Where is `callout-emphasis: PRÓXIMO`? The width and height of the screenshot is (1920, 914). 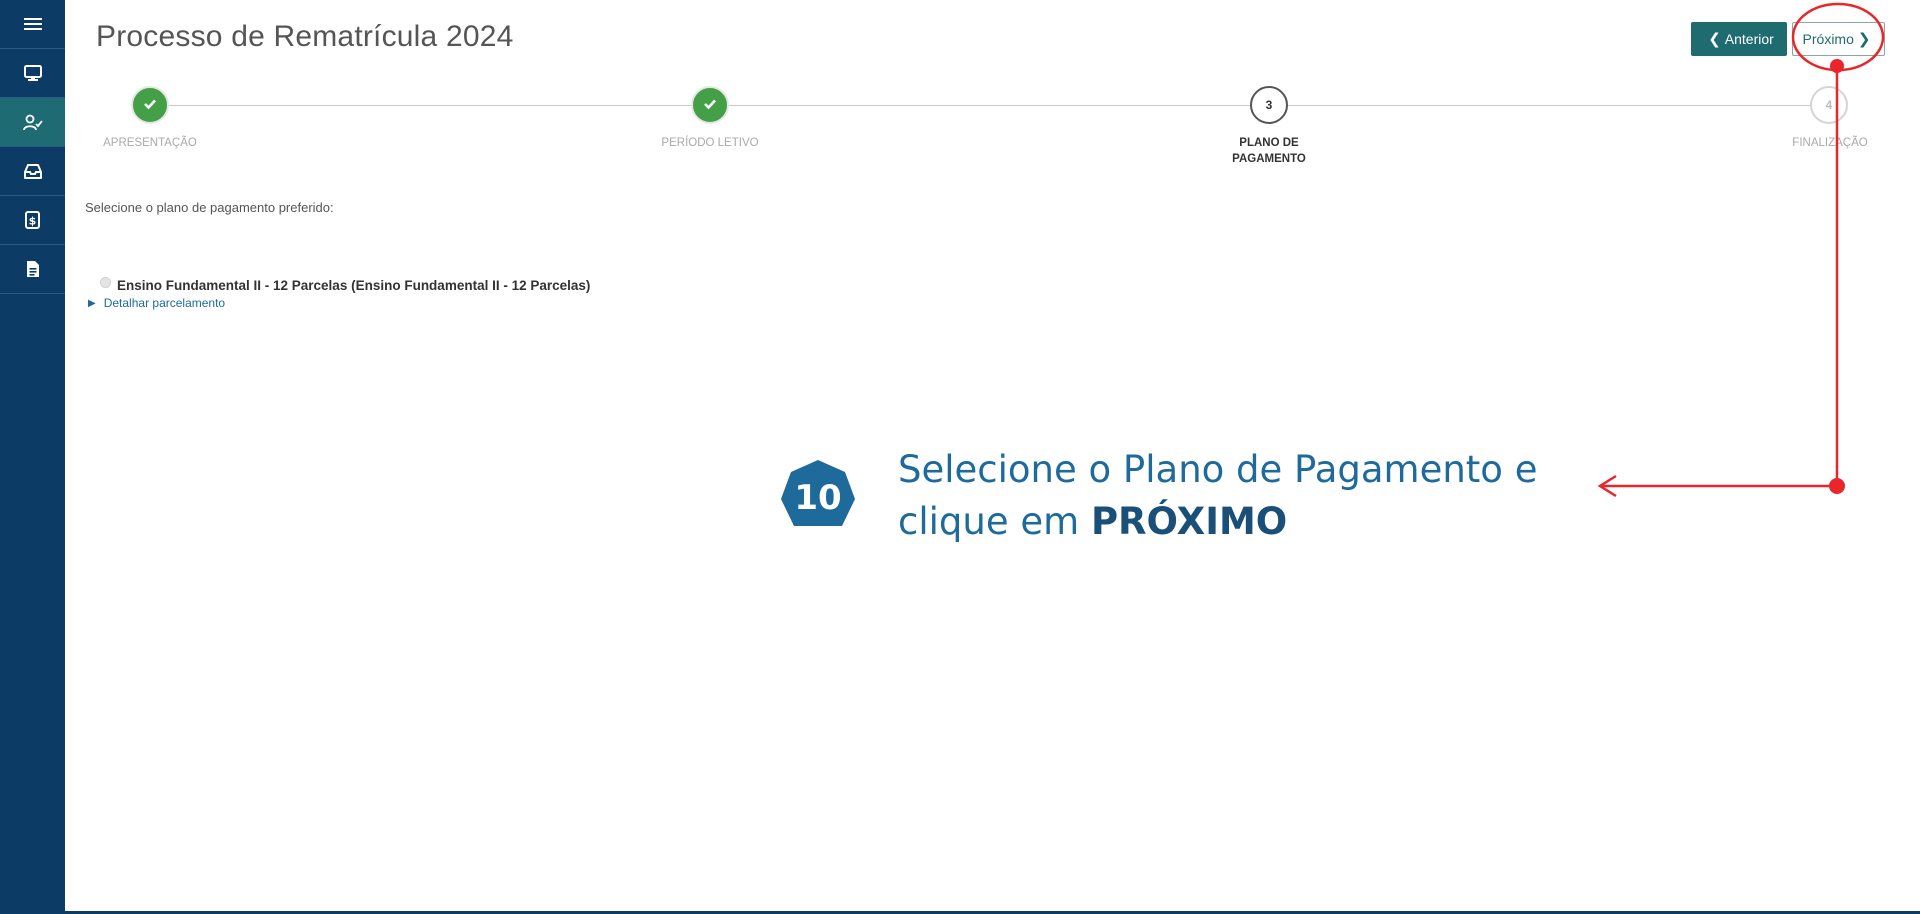 callout-emphasis: PRÓXIMO is located at coordinates (1189, 521).